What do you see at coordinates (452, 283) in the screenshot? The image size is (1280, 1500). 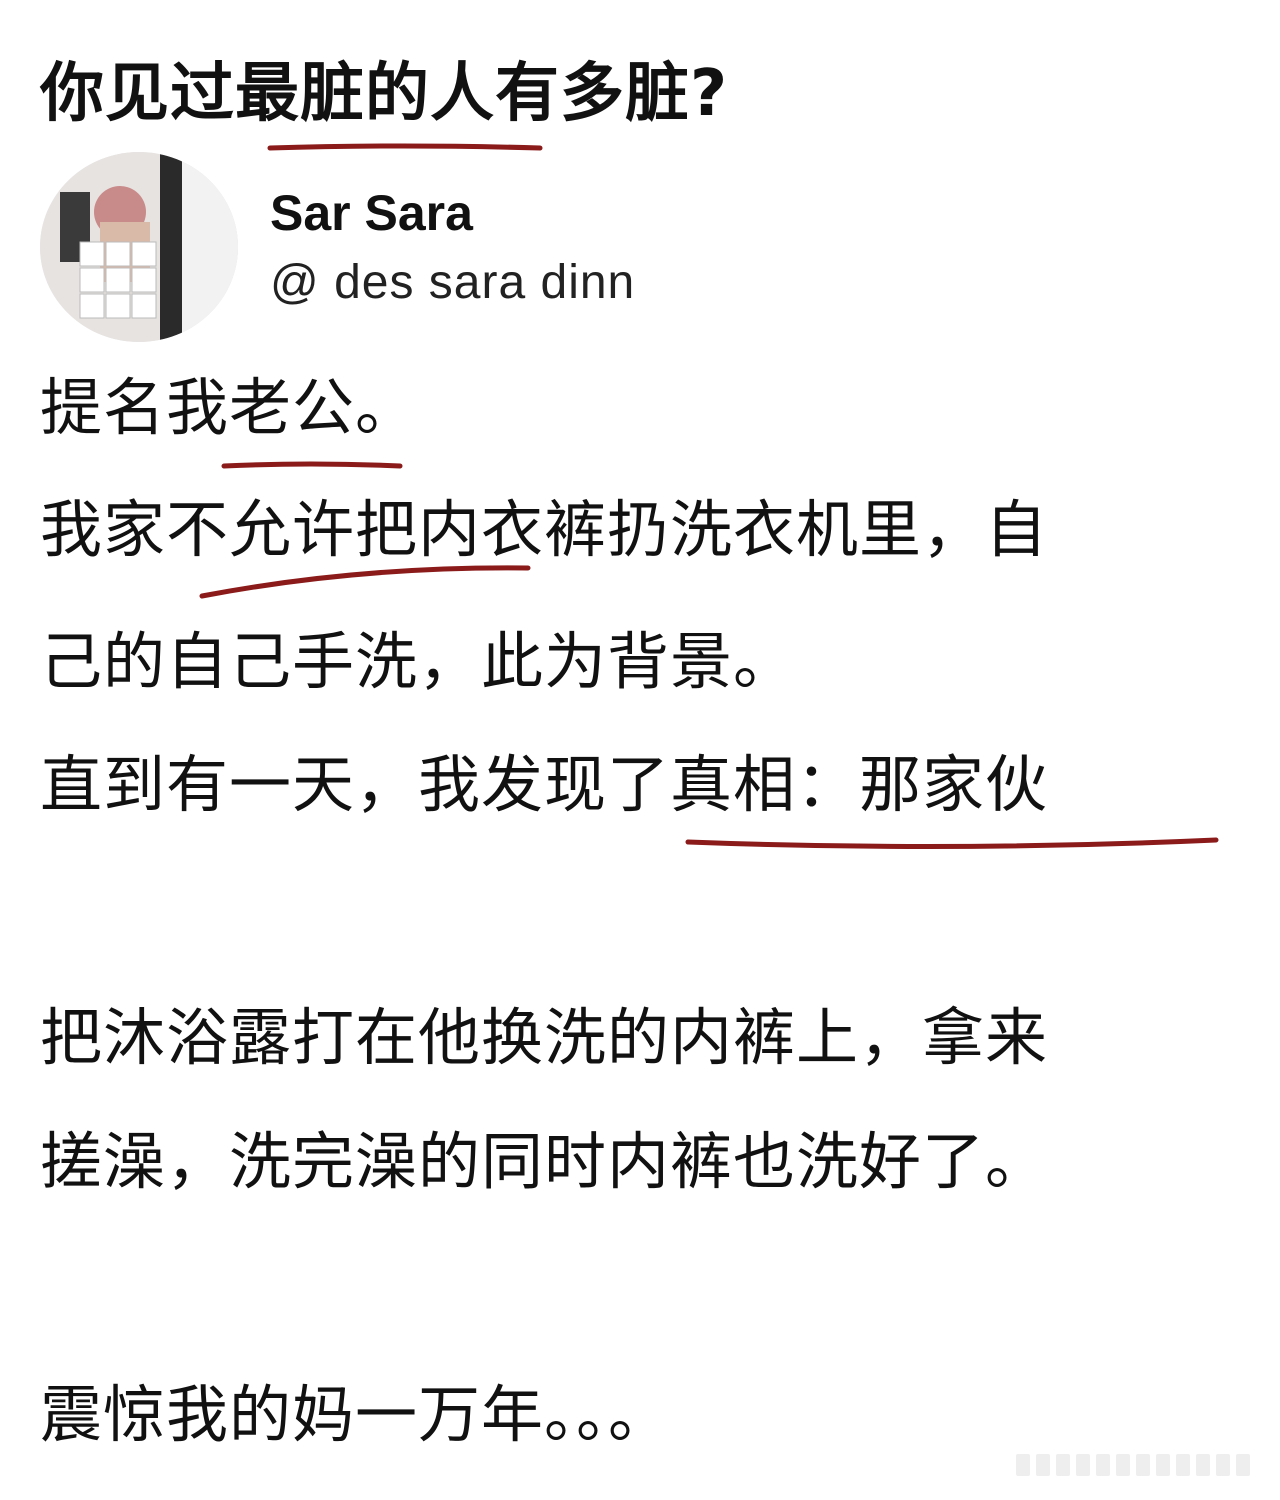 I see `author-handle: @ des sara dinn` at bounding box center [452, 283].